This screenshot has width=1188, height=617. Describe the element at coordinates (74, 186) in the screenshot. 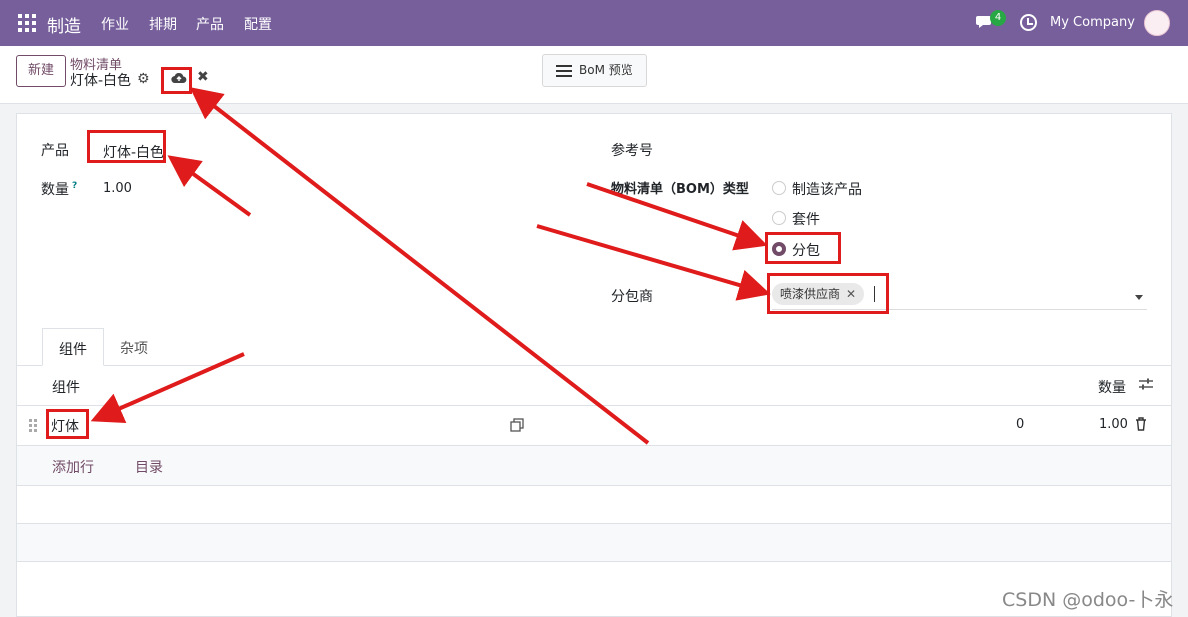

I see `help-icon: ?` at that location.